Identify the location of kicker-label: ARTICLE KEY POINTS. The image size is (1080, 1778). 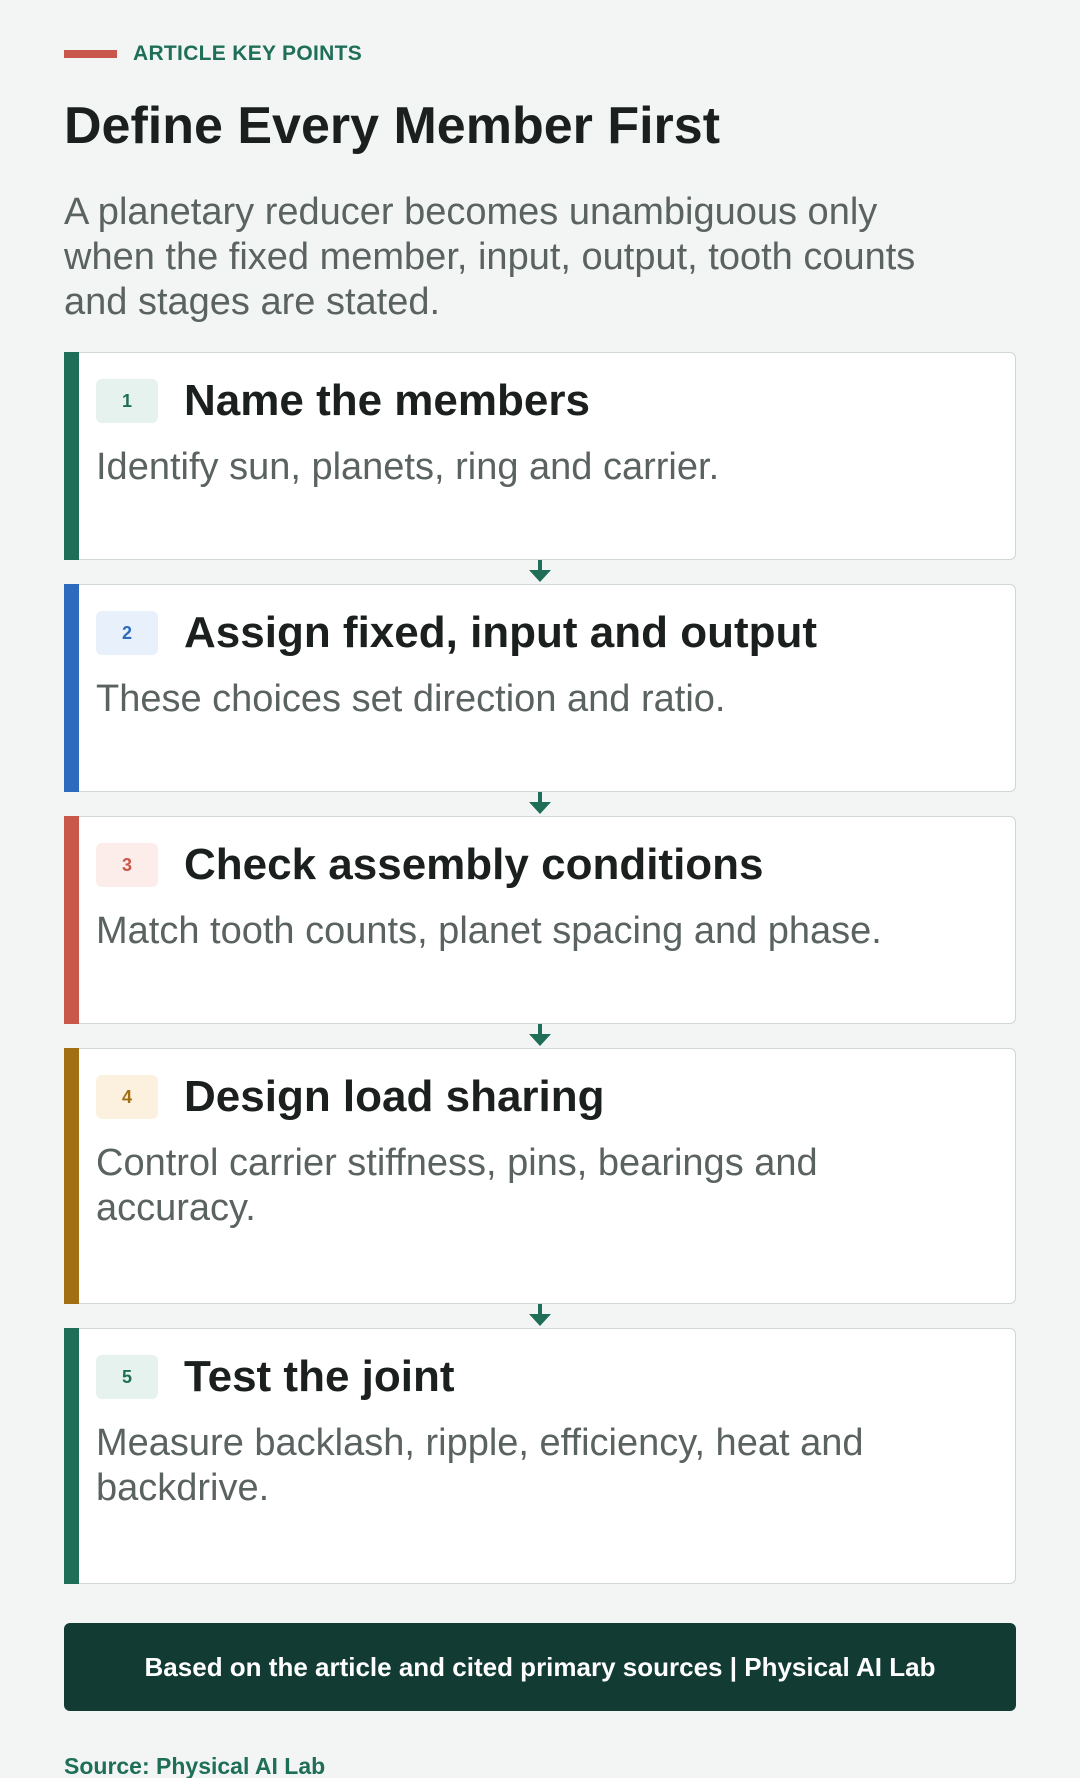
(248, 53).